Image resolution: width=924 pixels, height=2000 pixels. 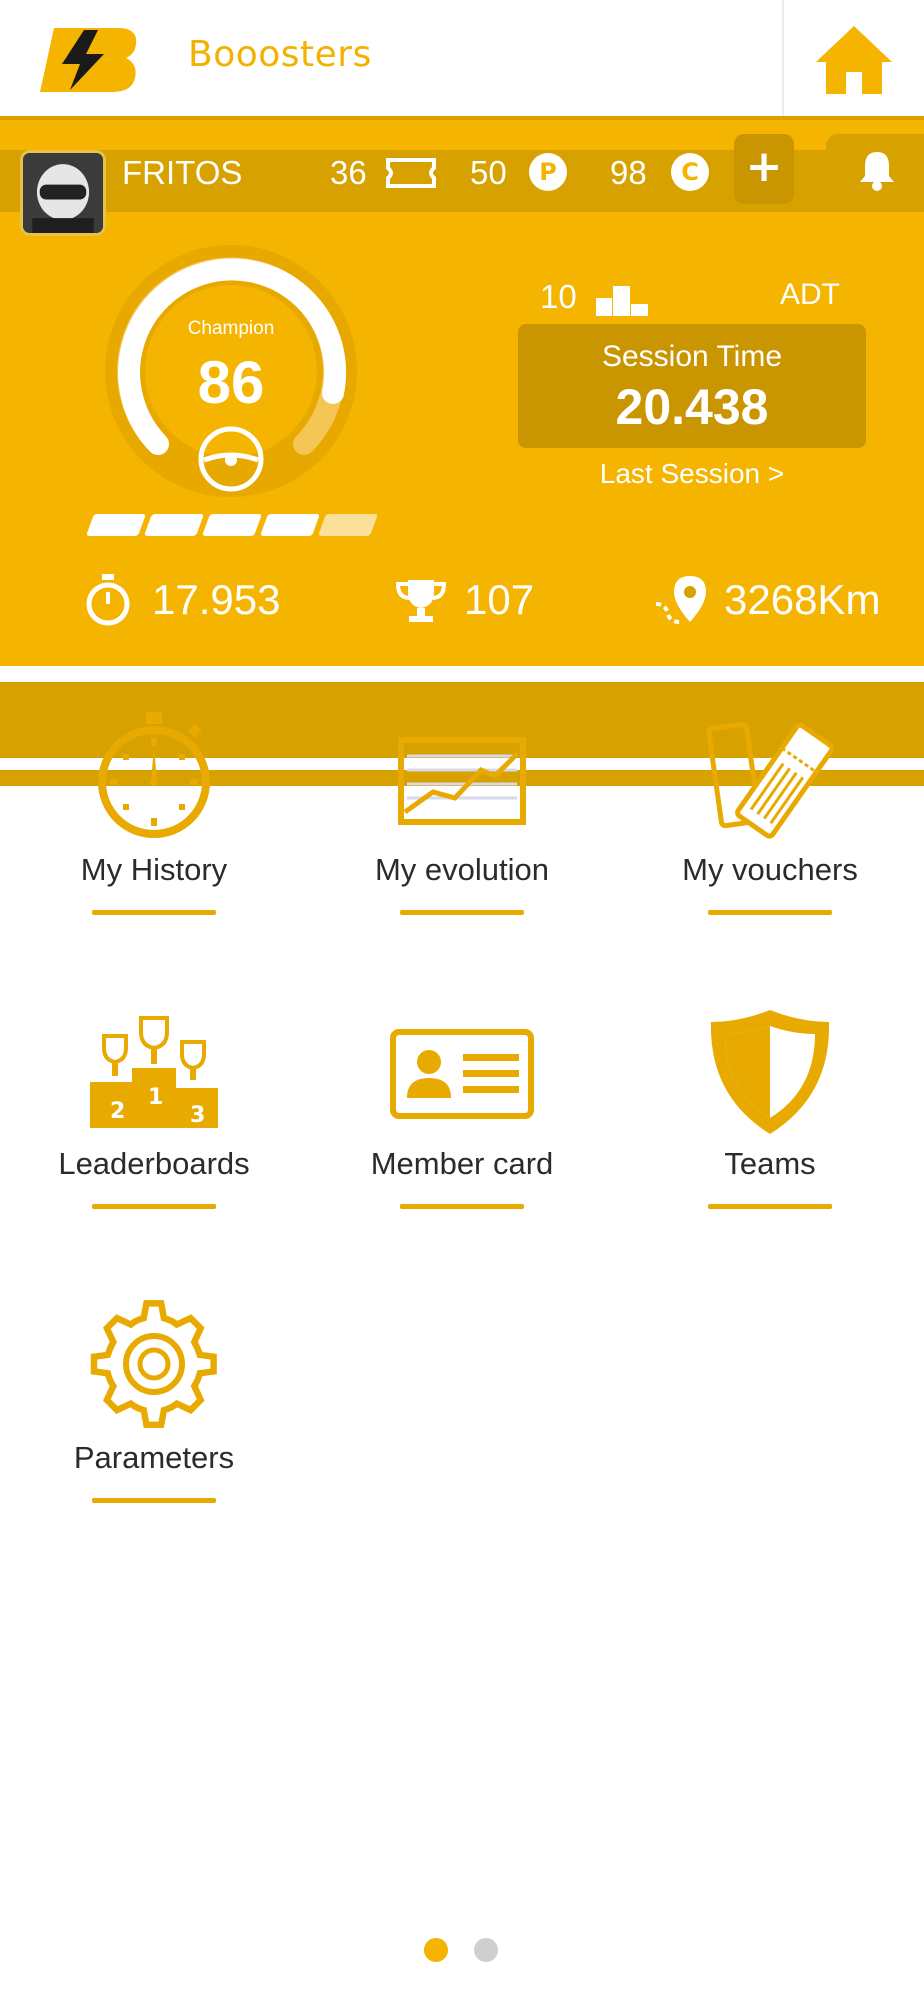 I want to click on top-bar: Booosters, so click(x=462, y=58).